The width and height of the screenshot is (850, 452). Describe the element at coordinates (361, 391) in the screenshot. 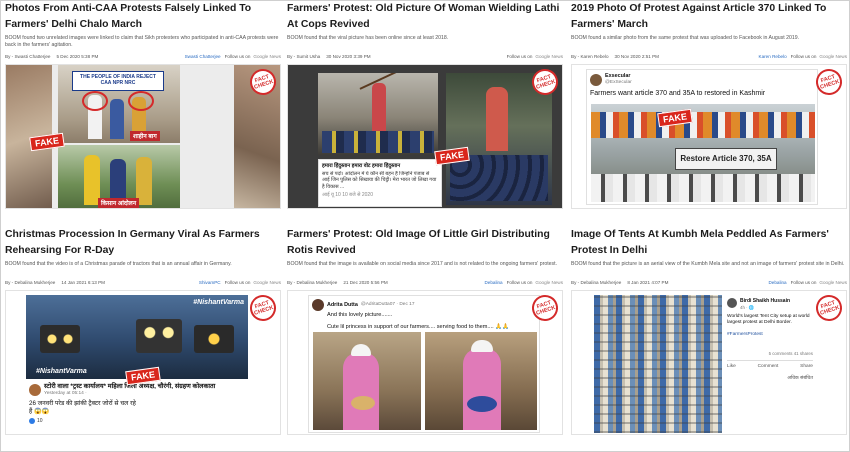

I see `girl` at that location.